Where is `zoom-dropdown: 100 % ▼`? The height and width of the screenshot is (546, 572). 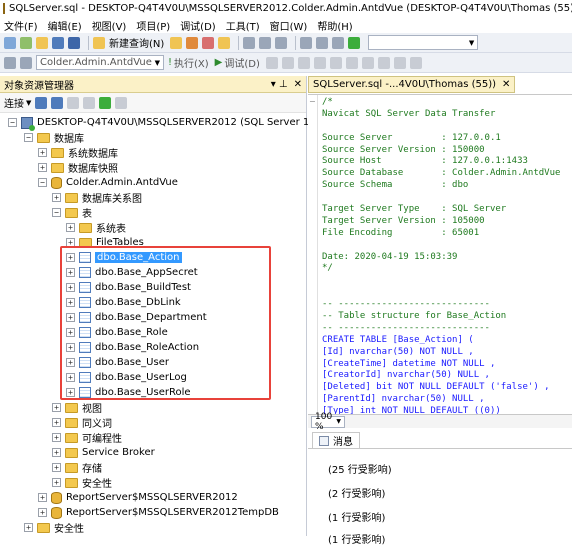 zoom-dropdown: 100 % ▼ is located at coordinates (328, 422).